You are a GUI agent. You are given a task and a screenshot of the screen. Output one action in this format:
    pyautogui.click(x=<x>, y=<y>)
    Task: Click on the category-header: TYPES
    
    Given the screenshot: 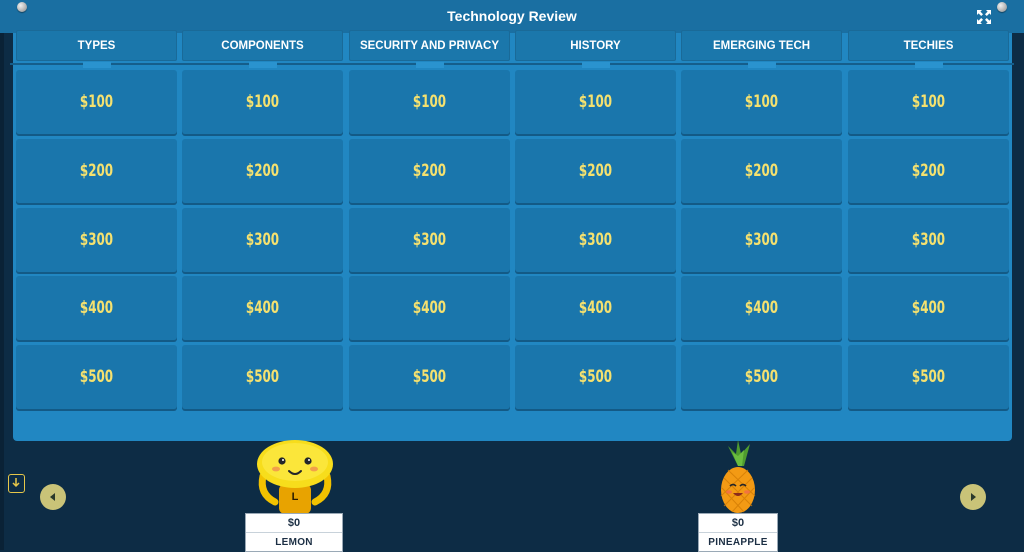 What is the action you would take?
    pyautogui.click(x=96, y=45)
    